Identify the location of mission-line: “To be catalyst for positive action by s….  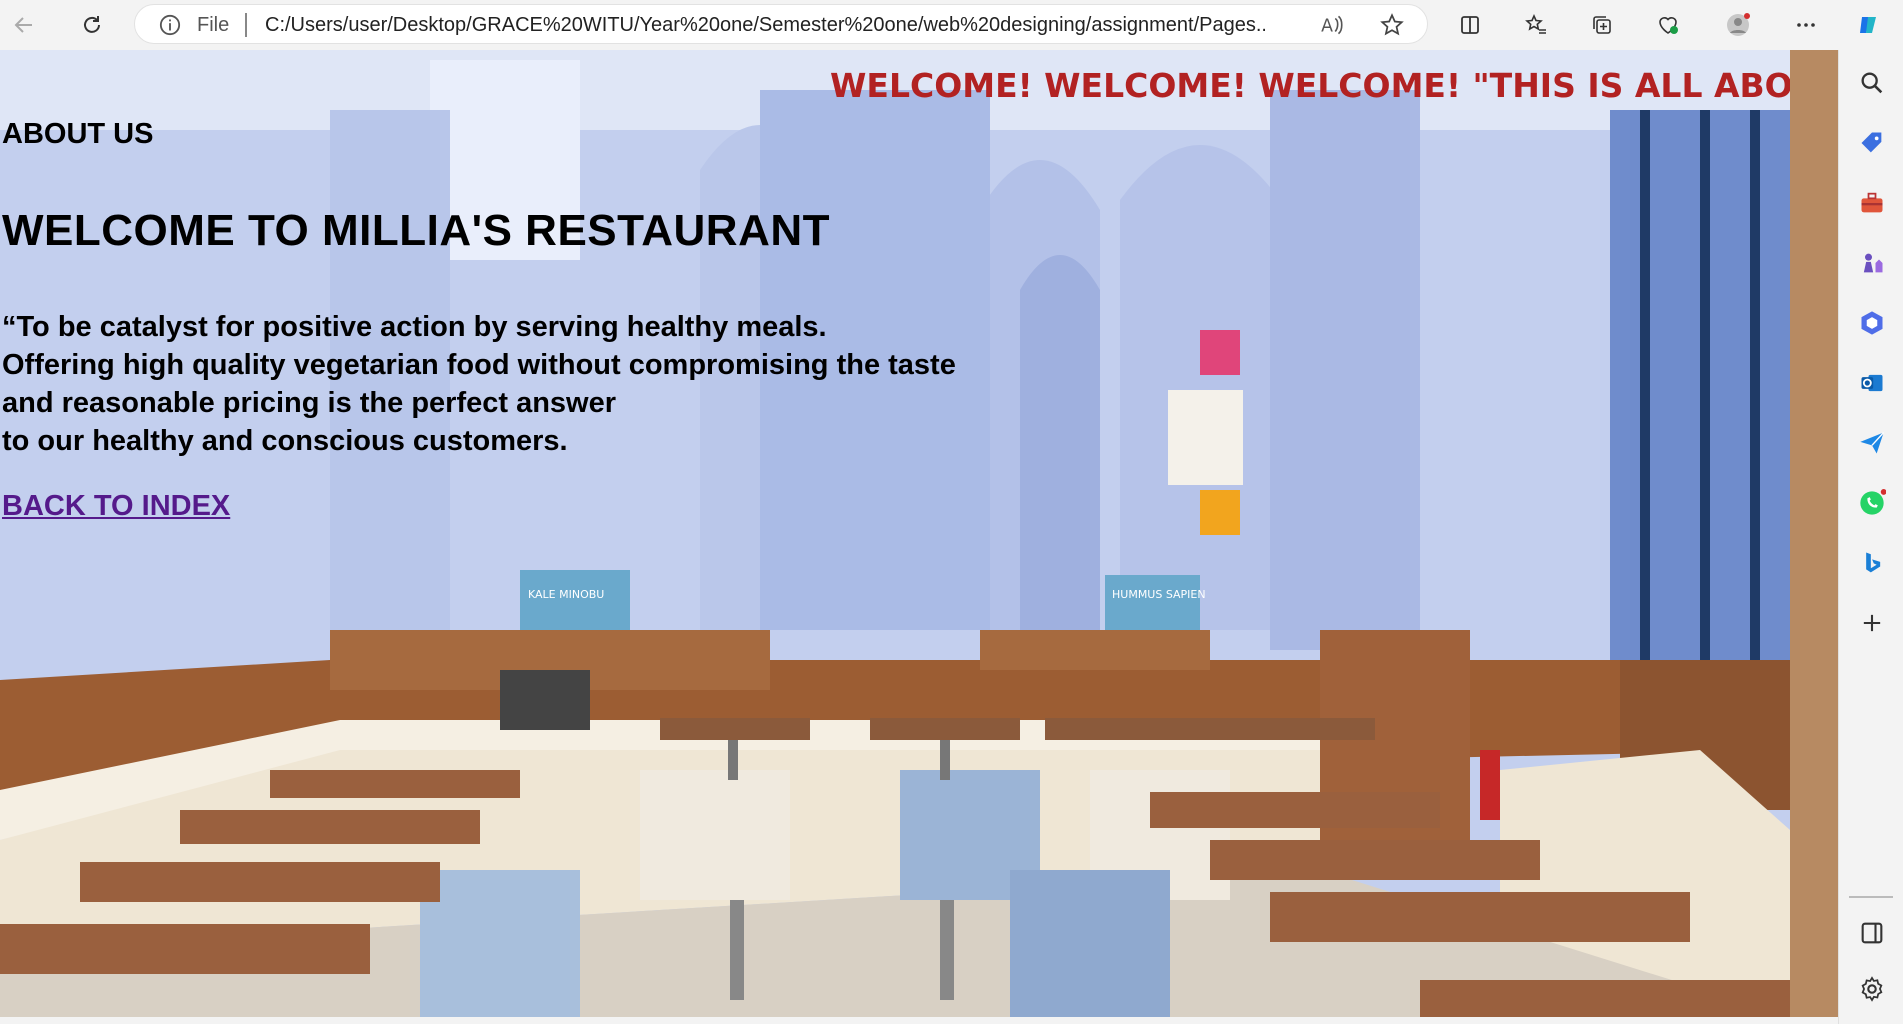
(414, 327).